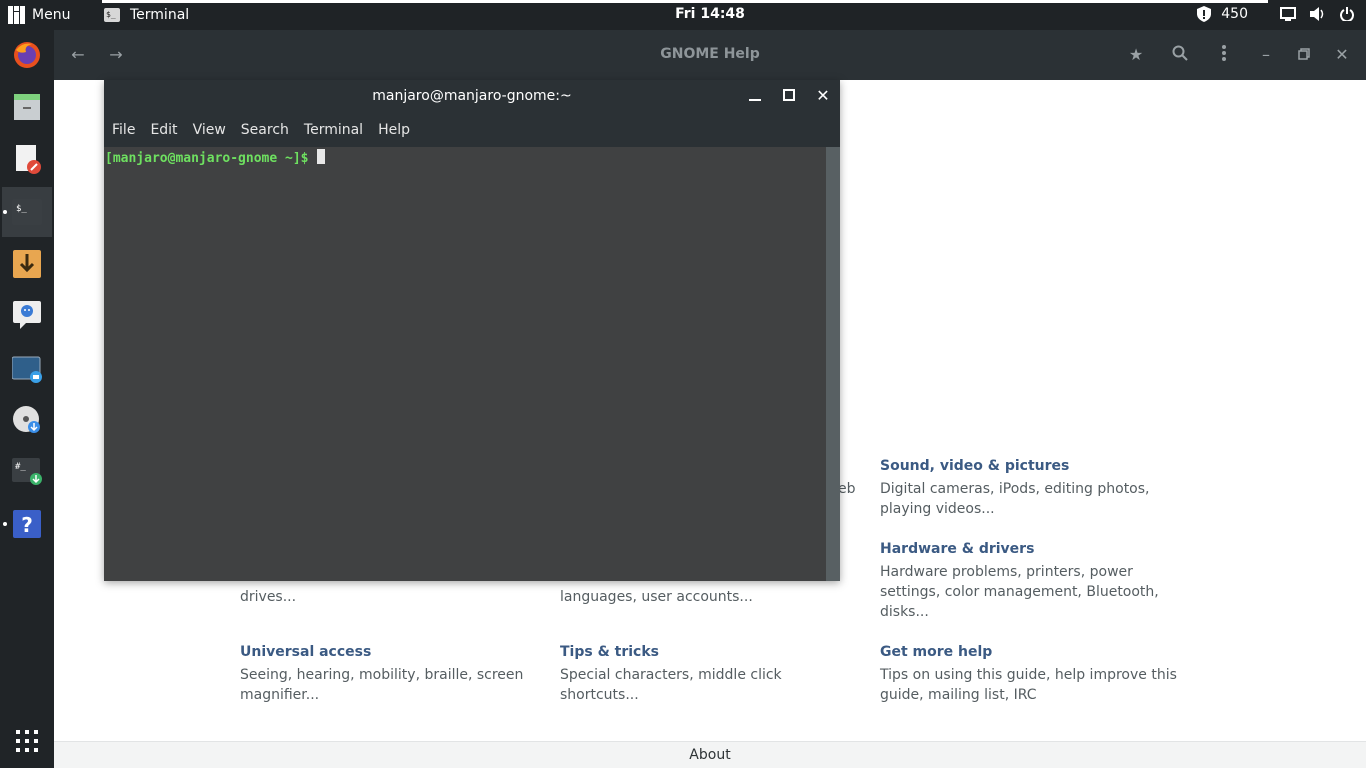 This screenshot has height=769, width=1366. Describe the element at coordinates (1275, 14) in the screenshot. I see `system-tray: 450` at that location.